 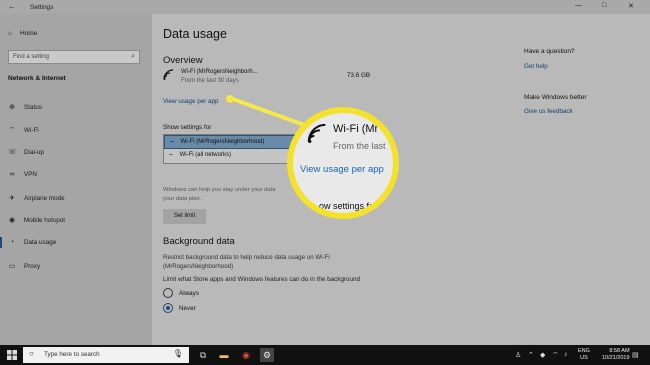 What do you see at coordinates (32, 266) in the screenshot?
I see `sidebar-item-label: Proxy` at bounding box center [32, 266].